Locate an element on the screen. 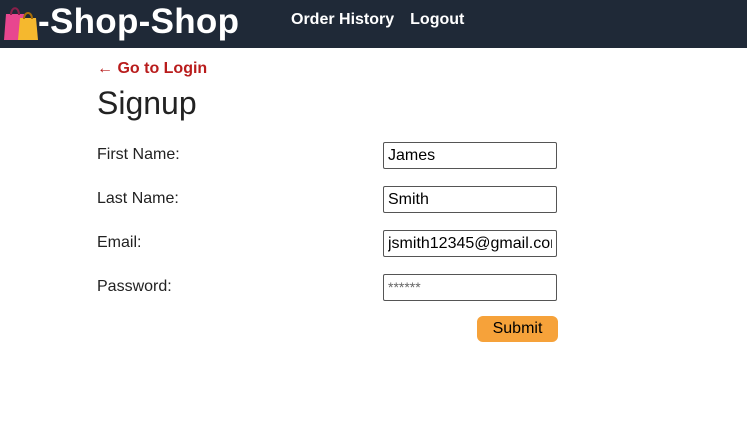 This screenshot has height=432, width=747. password-label: Password: is located at coordinates (134, 286).